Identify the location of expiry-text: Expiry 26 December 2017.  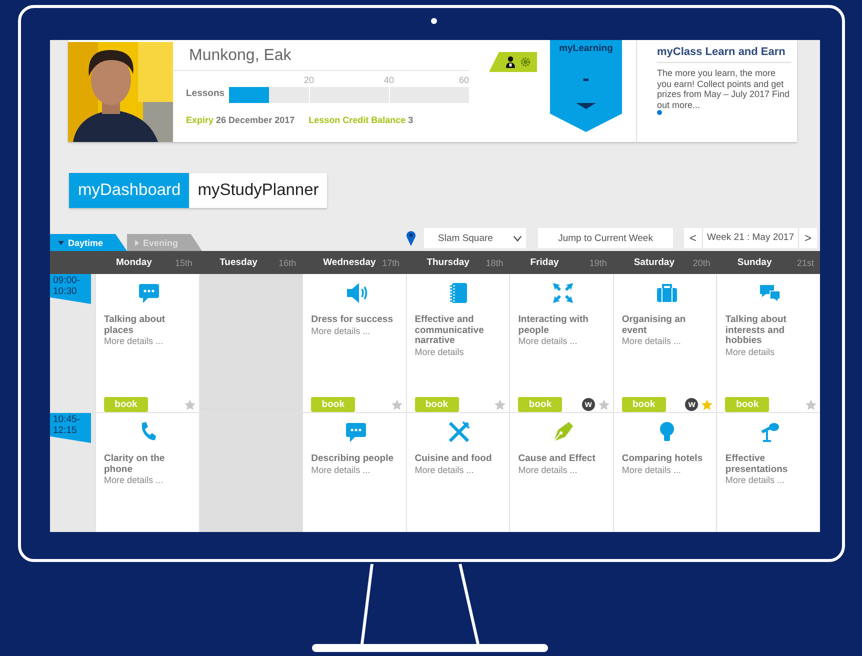
(240, 120).